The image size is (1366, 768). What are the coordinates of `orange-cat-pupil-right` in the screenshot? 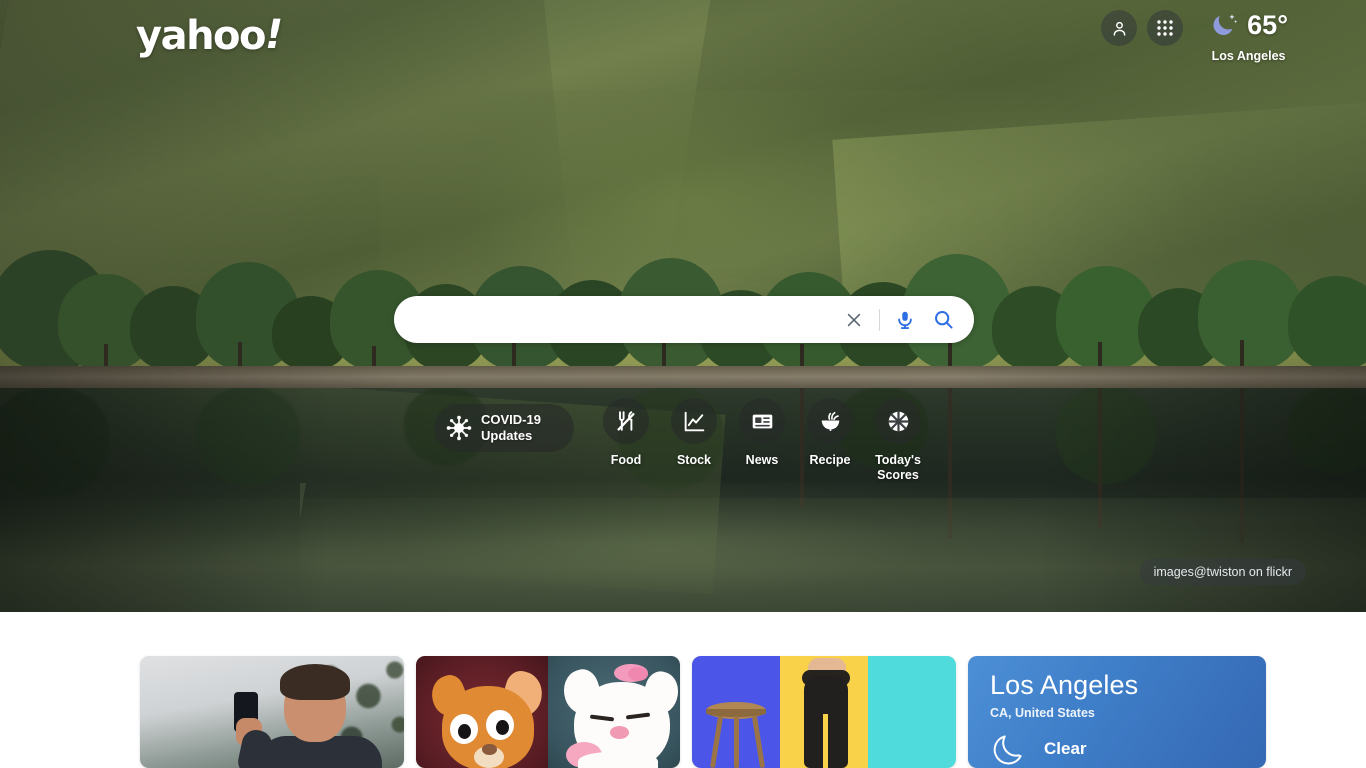 It's located at (502, 727).